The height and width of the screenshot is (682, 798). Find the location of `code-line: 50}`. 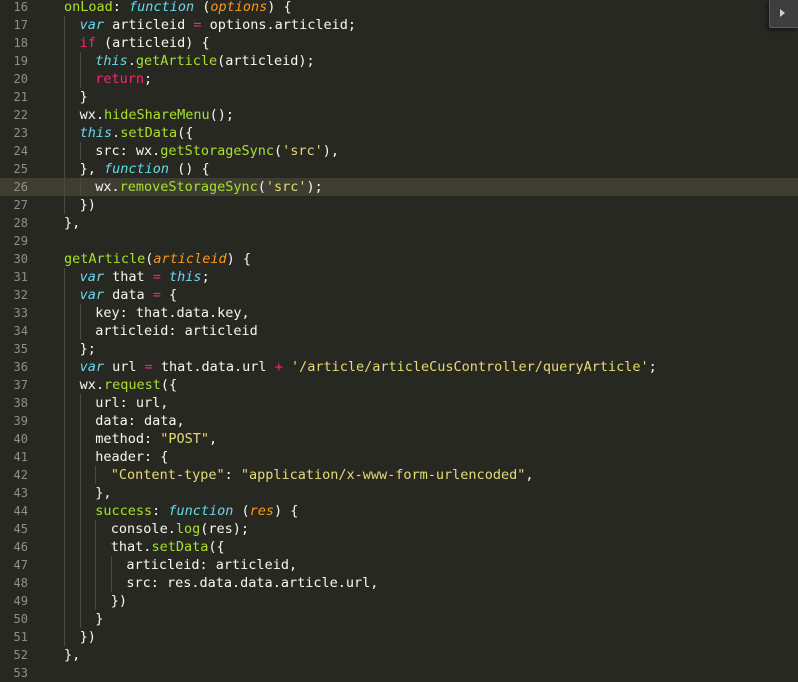

code-line: 50} is located at coordinates (399, 619).